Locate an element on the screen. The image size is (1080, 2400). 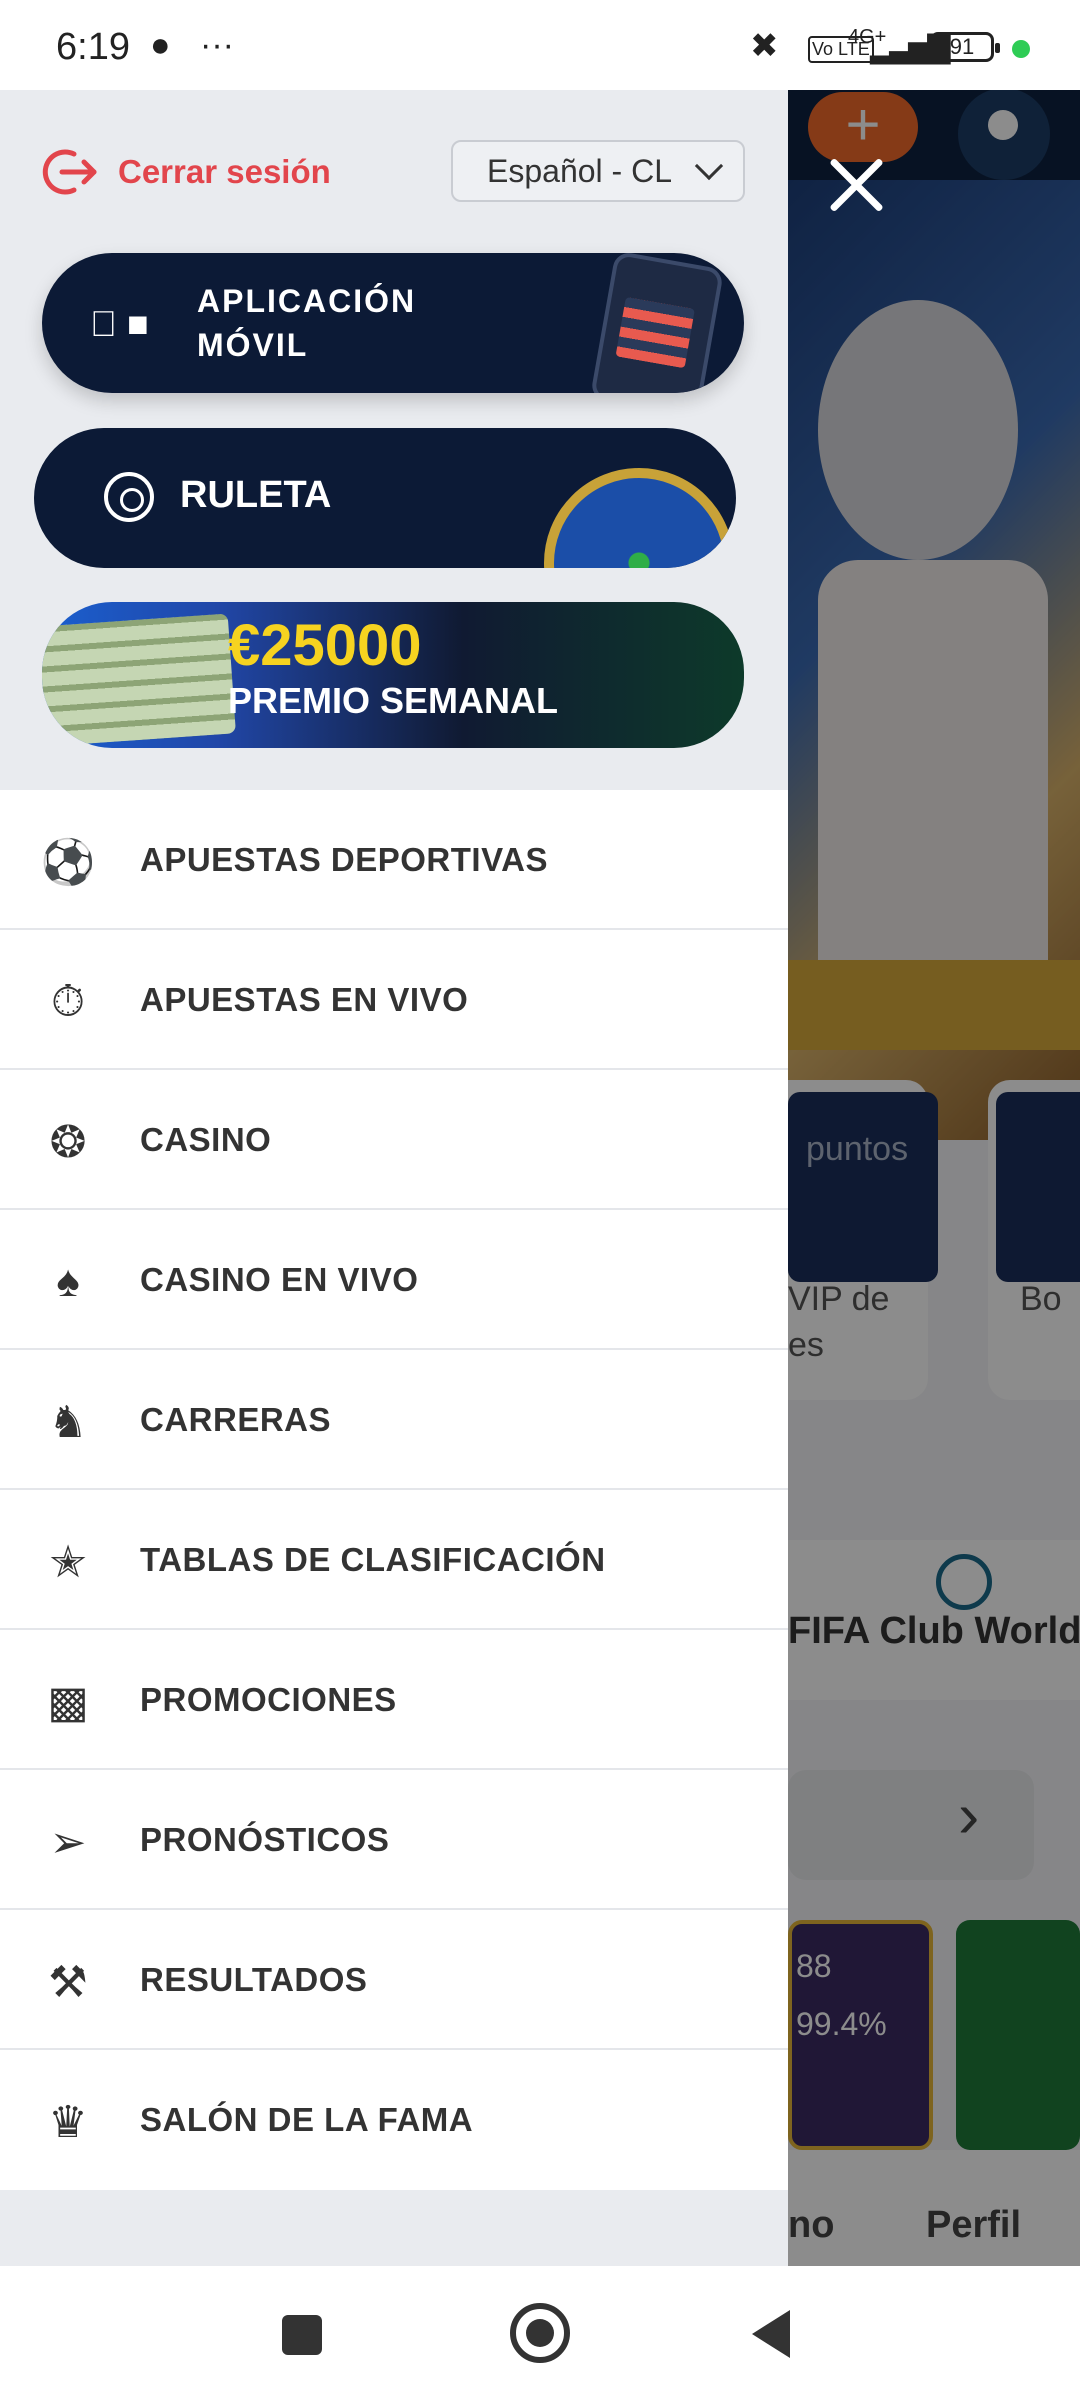
horse-icon: ♞ is located at coordinates (68, 1422).